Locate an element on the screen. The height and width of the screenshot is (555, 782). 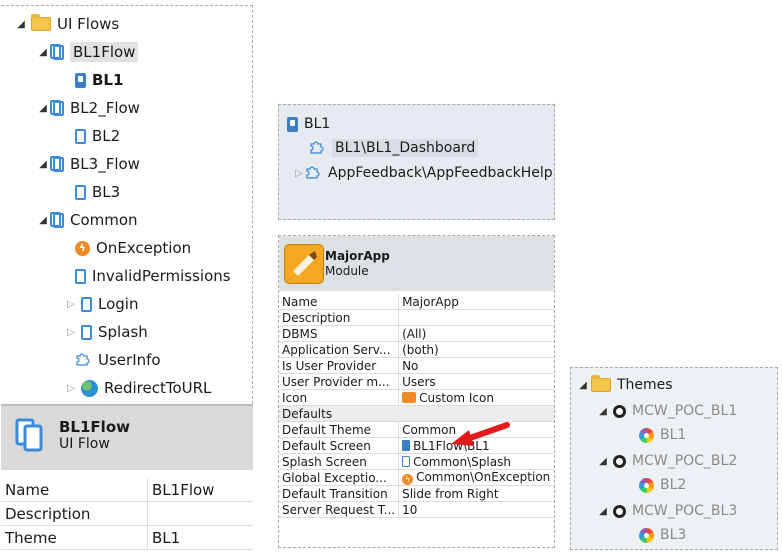
property-value: BL1Flow is located at coordinates (200, 490).